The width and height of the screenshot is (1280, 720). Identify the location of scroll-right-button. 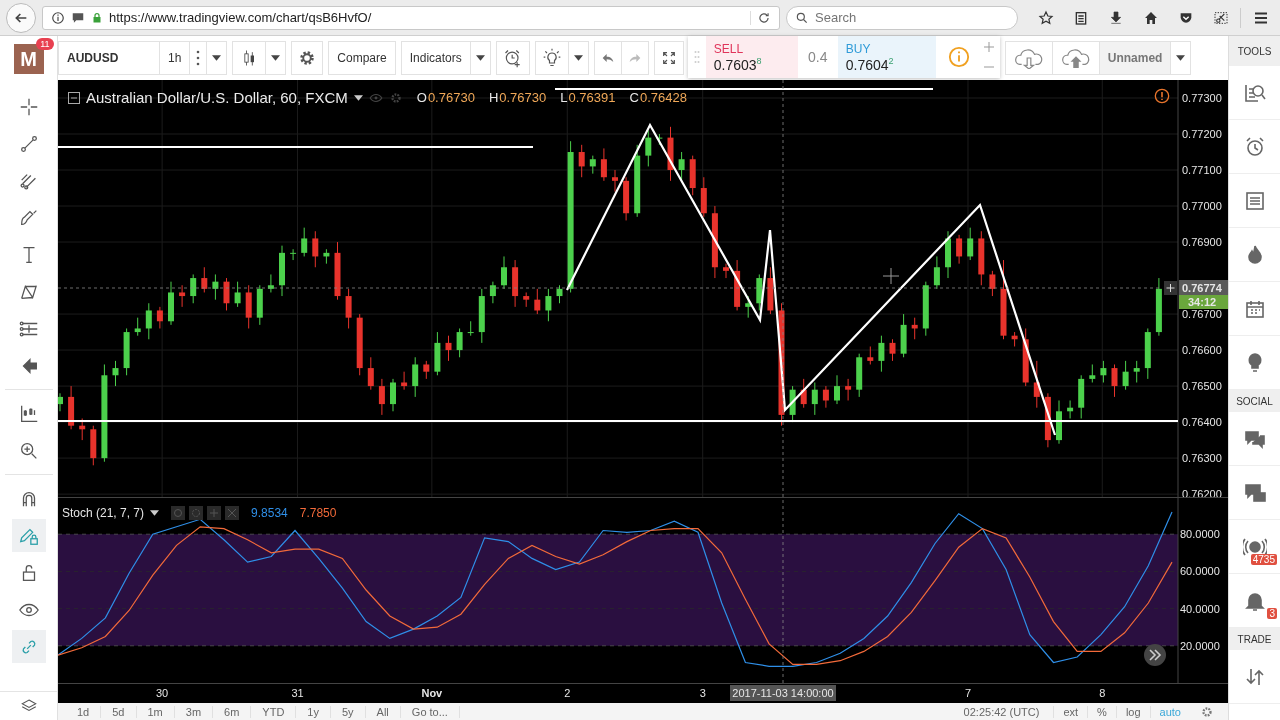
(1155, 655).